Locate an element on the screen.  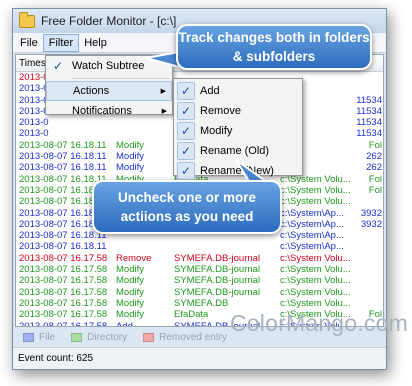
callout-bottom: Uncheck one or more actiions as you need is located at coordinates (187, 207).